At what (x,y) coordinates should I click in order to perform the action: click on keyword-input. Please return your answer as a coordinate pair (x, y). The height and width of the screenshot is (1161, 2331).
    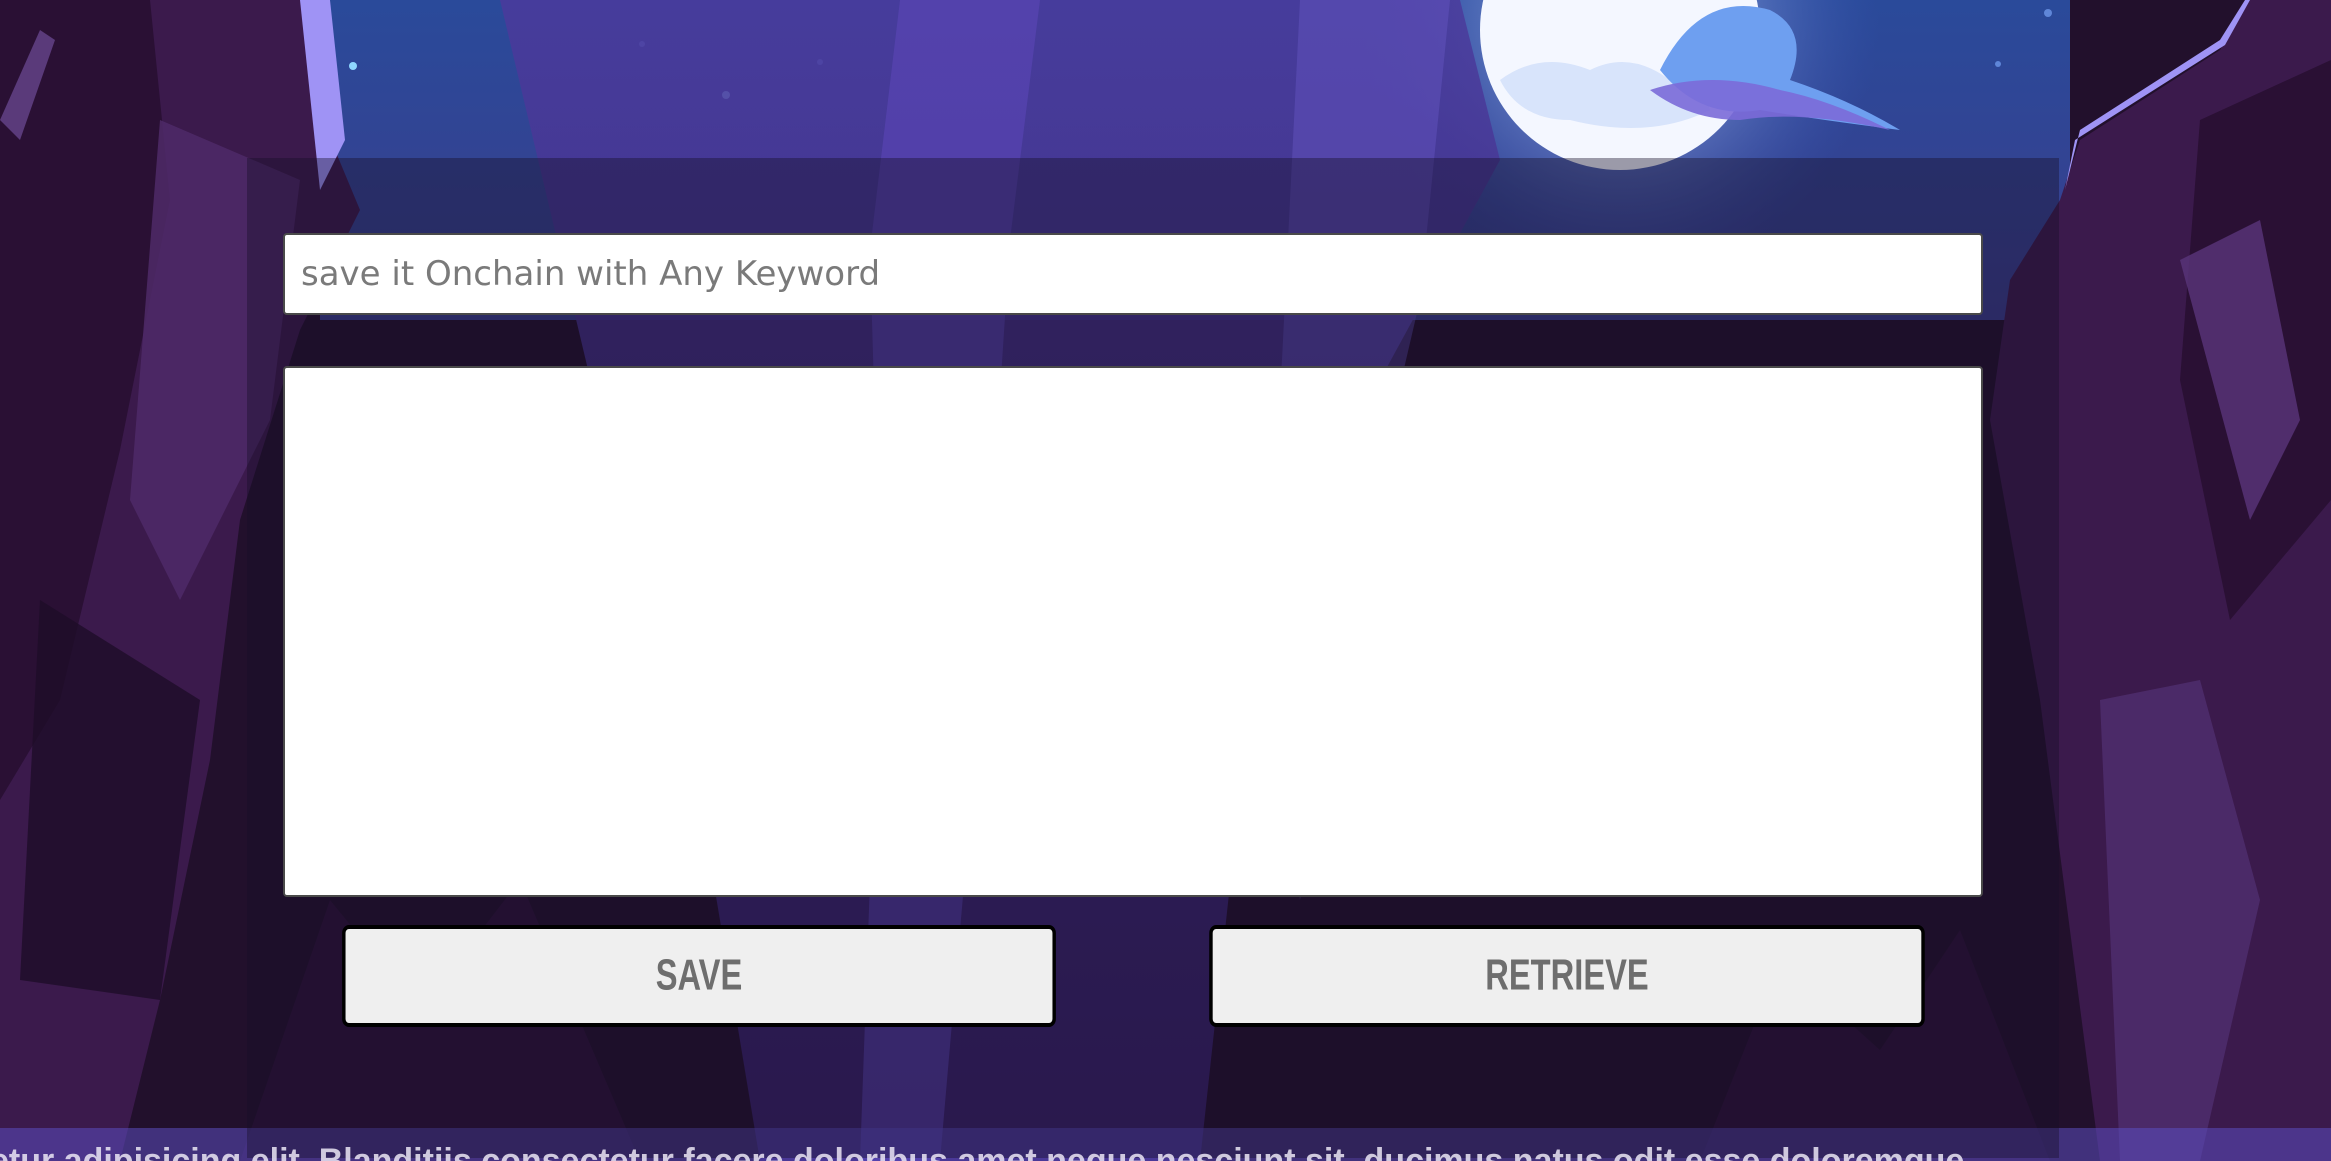
    Looking at the image, I should click on (1133, 274).